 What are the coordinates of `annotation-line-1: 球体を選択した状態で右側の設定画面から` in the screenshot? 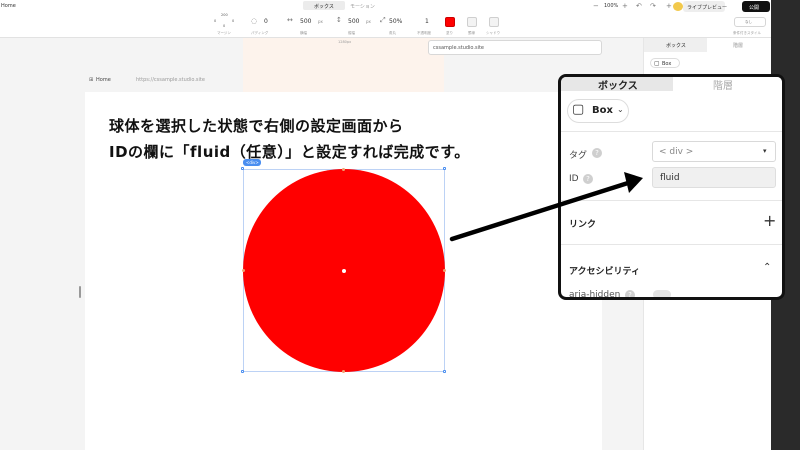 It's located at (256, 126).